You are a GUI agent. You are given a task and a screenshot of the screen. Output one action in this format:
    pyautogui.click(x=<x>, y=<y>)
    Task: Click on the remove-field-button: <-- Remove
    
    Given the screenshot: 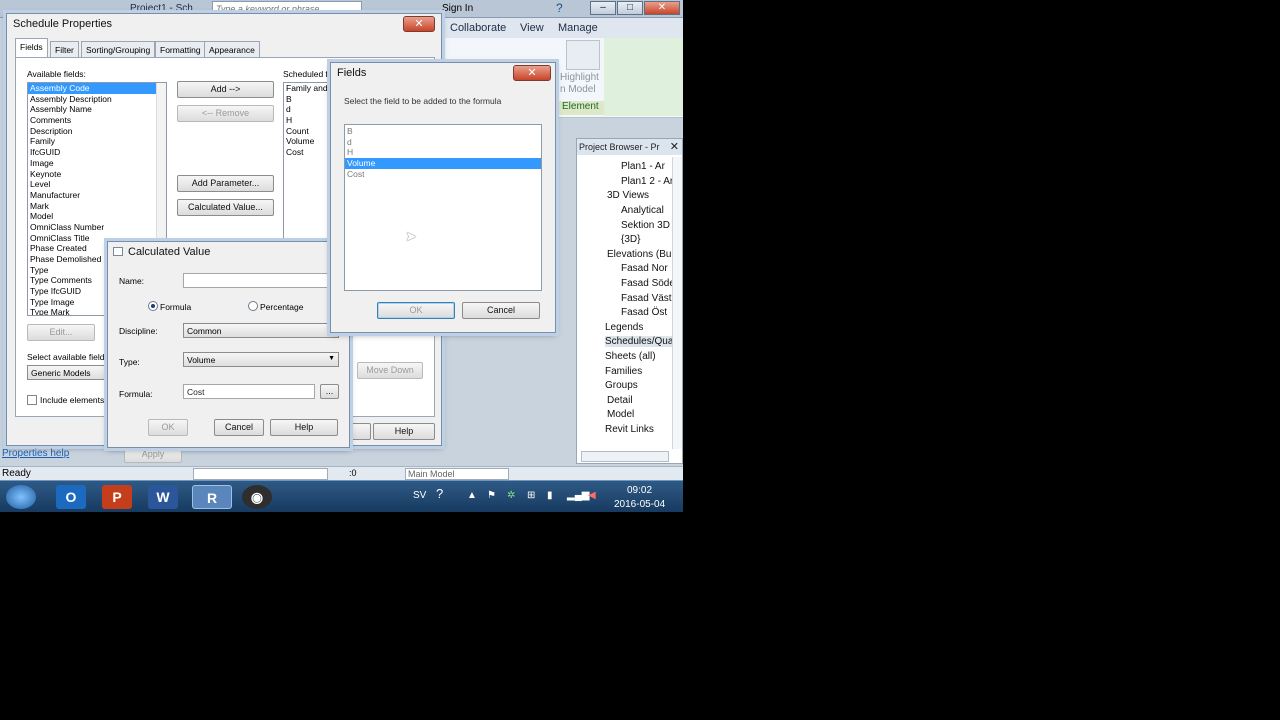 What is the action you would take?
    pyautogui.click(x=225, y=113)
    